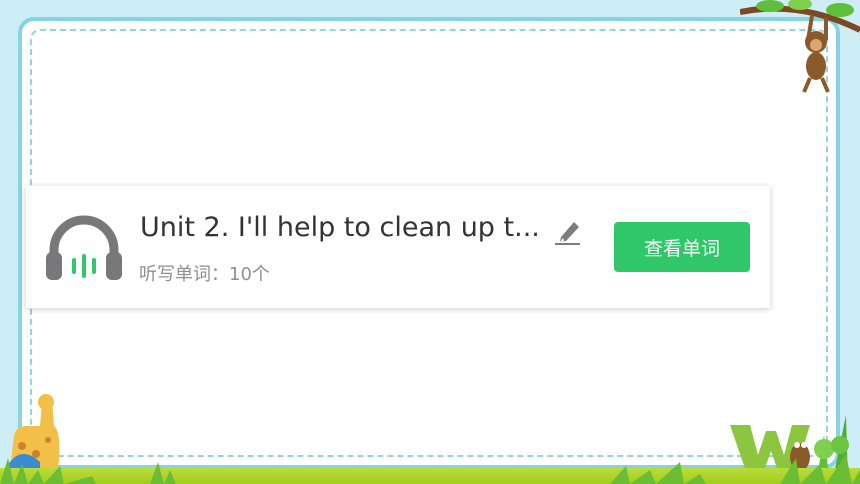 The width and height of the screenshot is (860, 484). Describe the element at coordinates (84, 247) in the screenshot. I see `headphone-icon` at that location.